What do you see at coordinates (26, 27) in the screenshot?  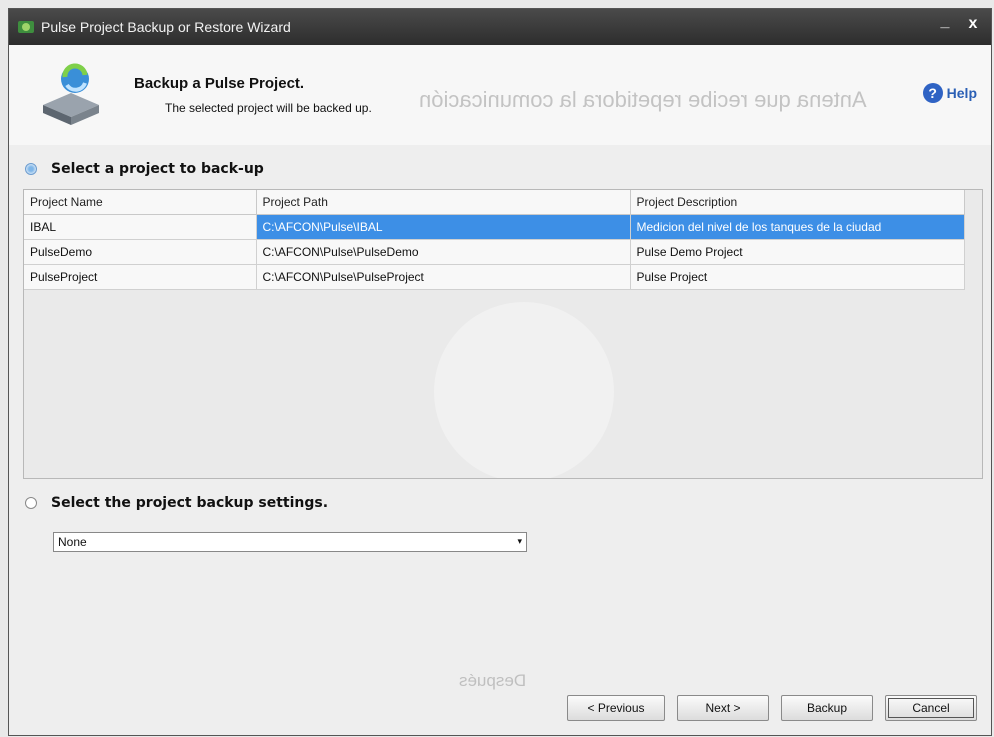 I see `app-icon` at bounding box center [26, 27].